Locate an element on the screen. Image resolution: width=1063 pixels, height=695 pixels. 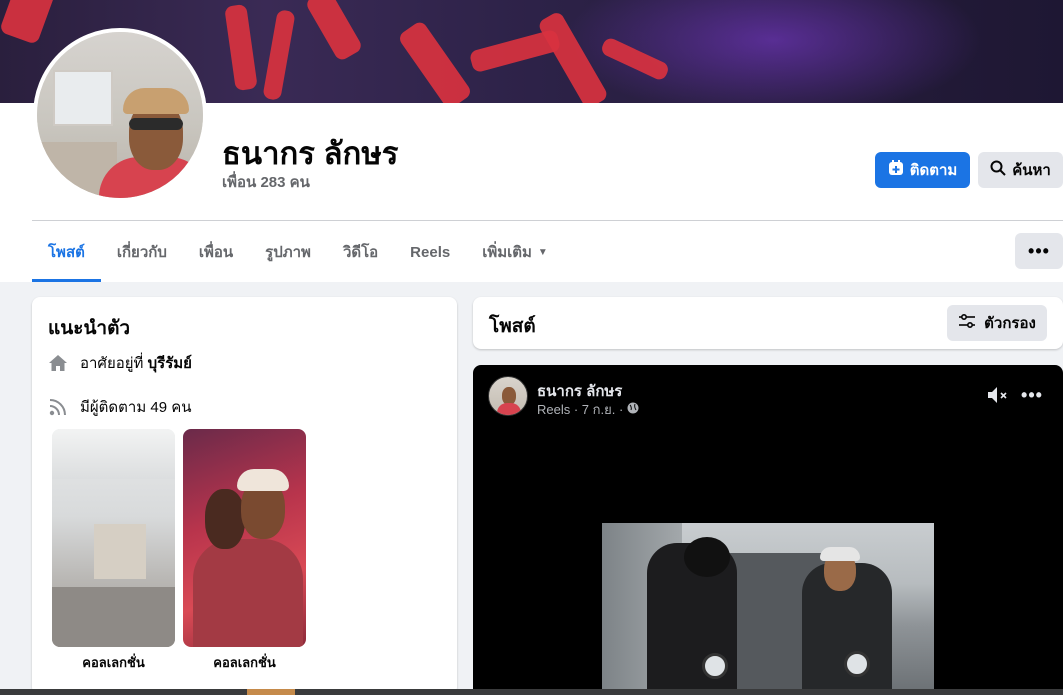
search-label: ค้นหา is located at coordinates (1031, 170).